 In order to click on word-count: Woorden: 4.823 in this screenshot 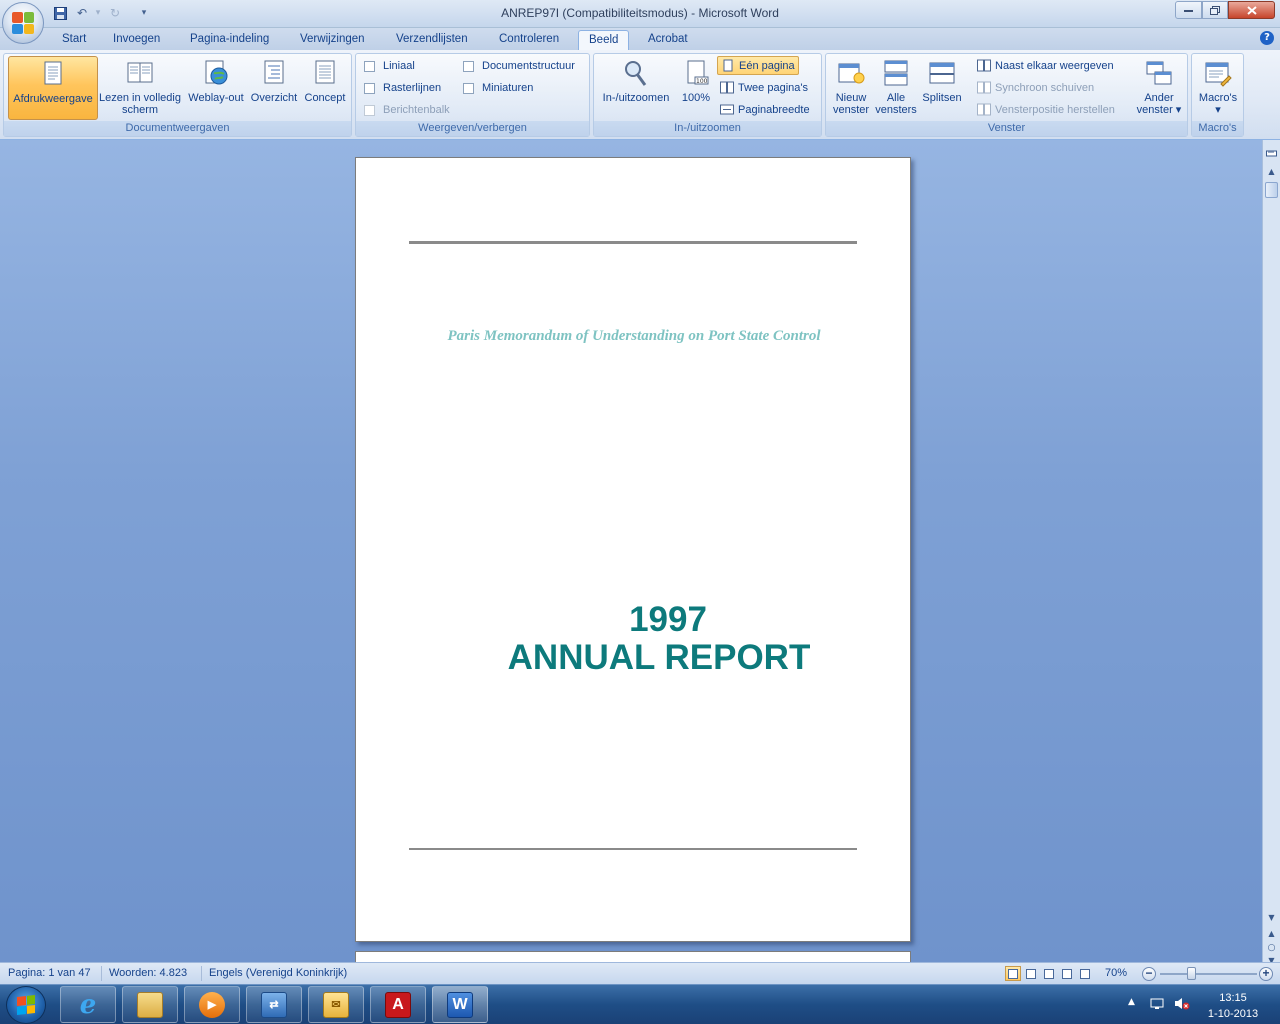, I will do `click(148, 973)`.